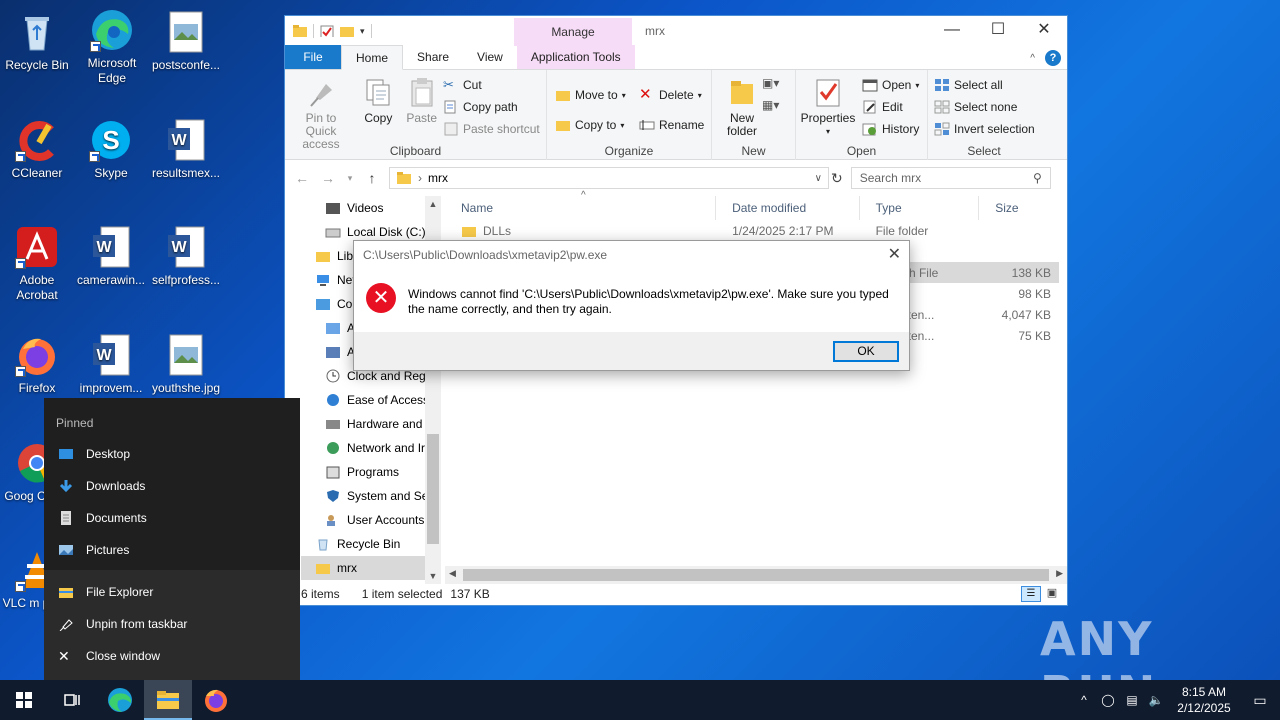 Image resolution: width=1280 pixels, height=720 pixels. What do you see at coordinates (37, 41) in the screenshot?
I see `desktop-icon-recycle-bin: Recycle Bin` at bounding box center [37, 41].